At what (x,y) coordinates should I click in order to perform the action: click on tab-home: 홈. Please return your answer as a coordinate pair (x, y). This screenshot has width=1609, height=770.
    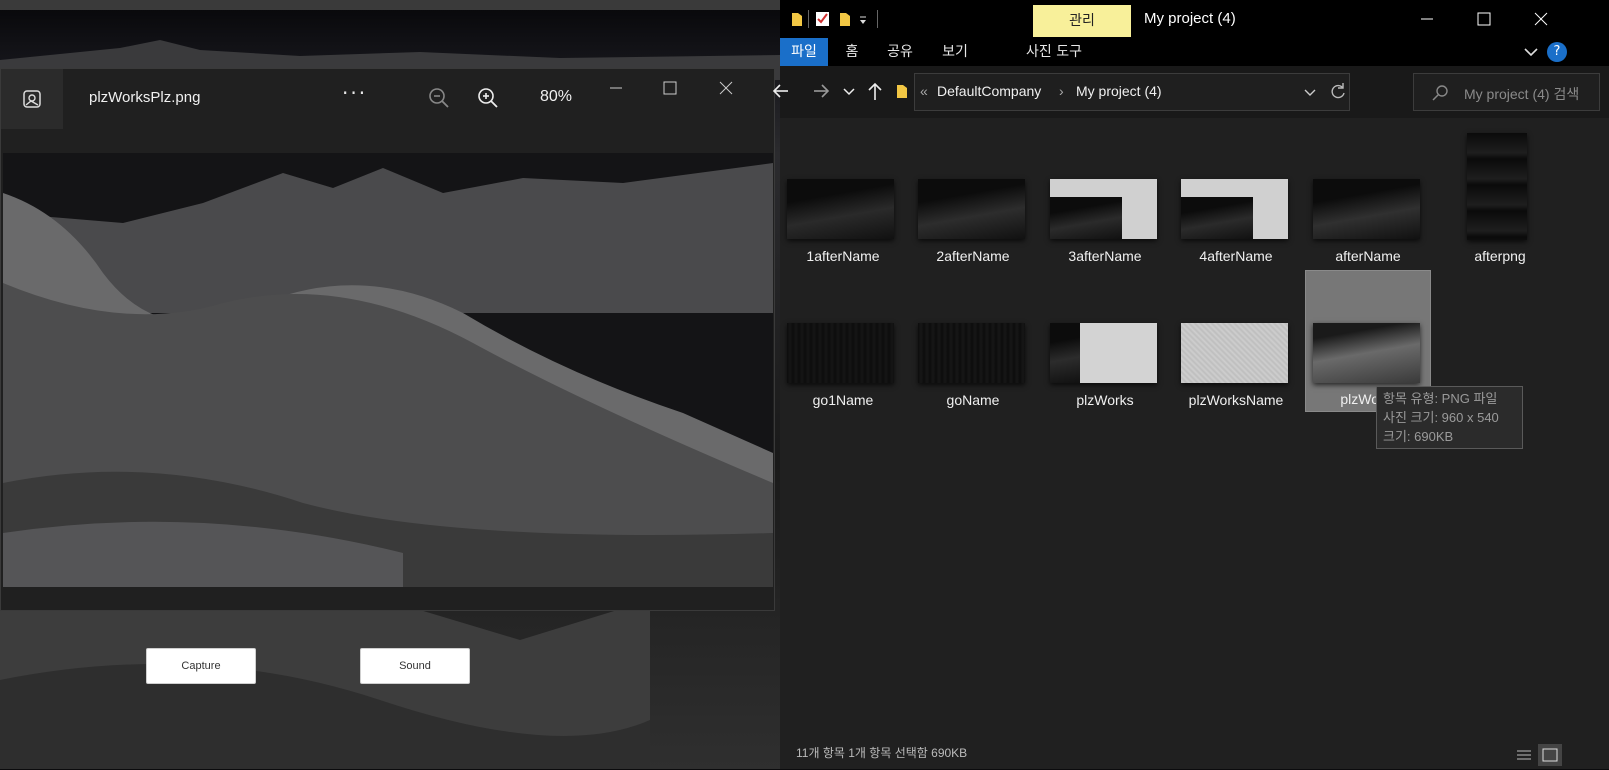
    Looking at the image, I should click on (852, 52).